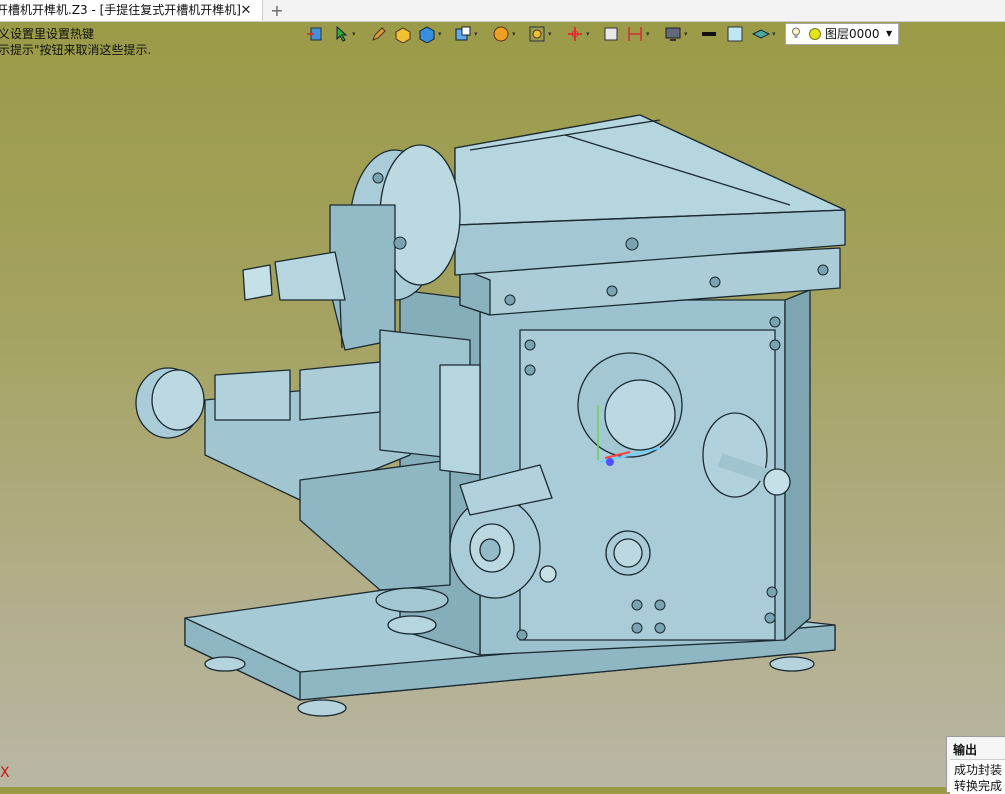 The width and height of the screenshot is (1005, 794). Describe the element at coordinates (427, 34) in the screenshot. I see `solid-icon` at that location.